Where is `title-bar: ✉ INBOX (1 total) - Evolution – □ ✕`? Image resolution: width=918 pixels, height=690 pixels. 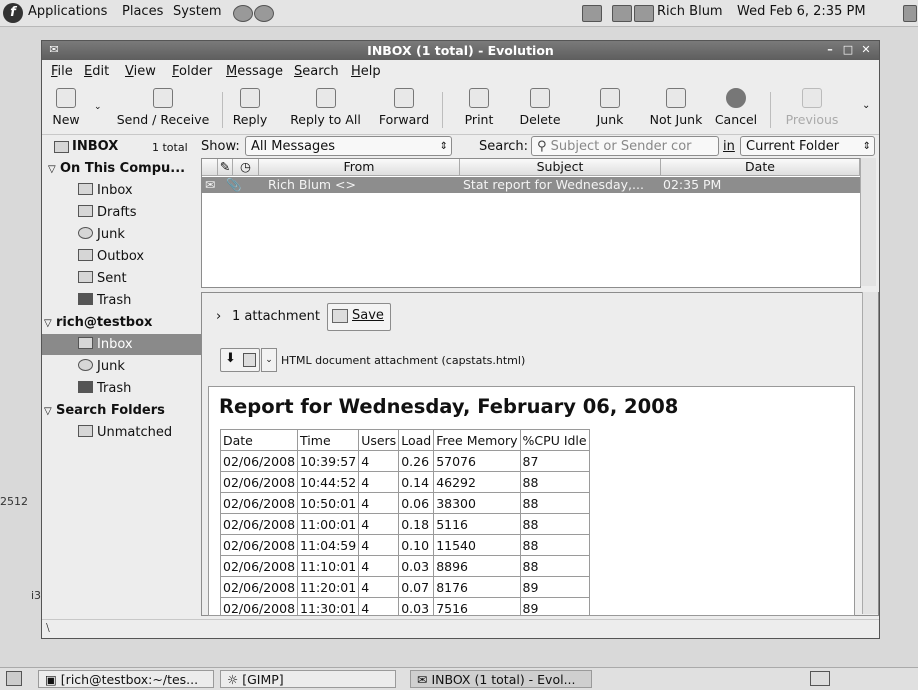 title-bar: ✉ INBOX (1 total) - Evolution – □ ✕ is located at coordinates (460, 50).